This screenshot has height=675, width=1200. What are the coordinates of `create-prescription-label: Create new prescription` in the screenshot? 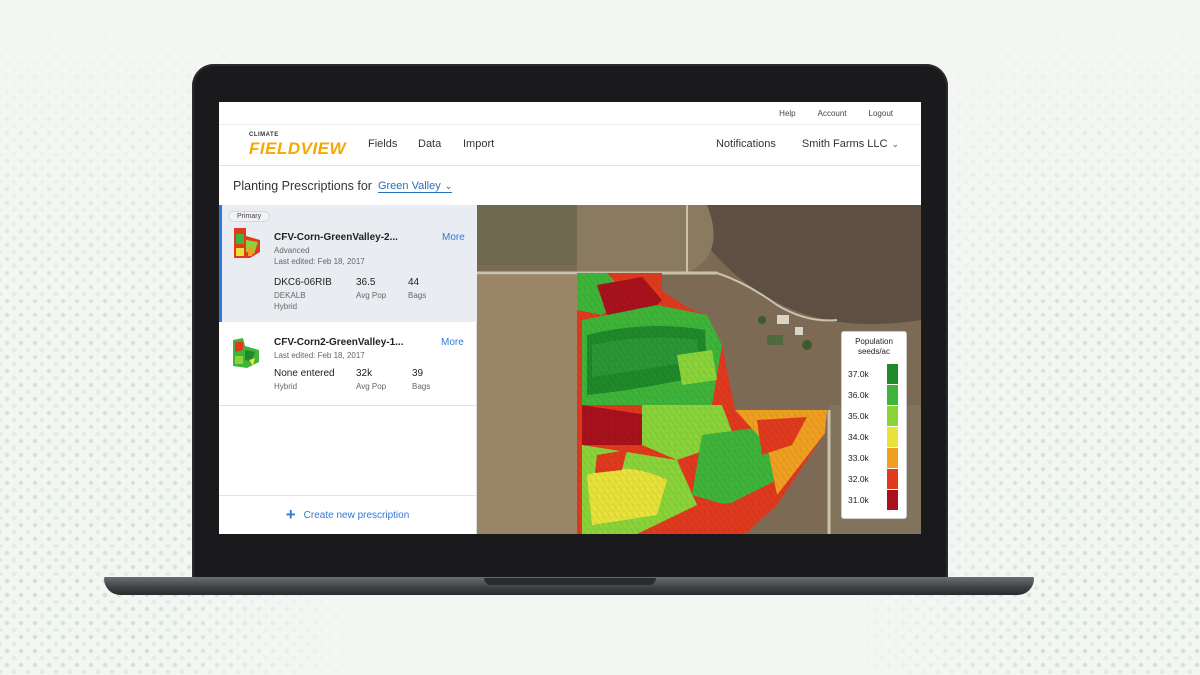 It's located at (356, 515).